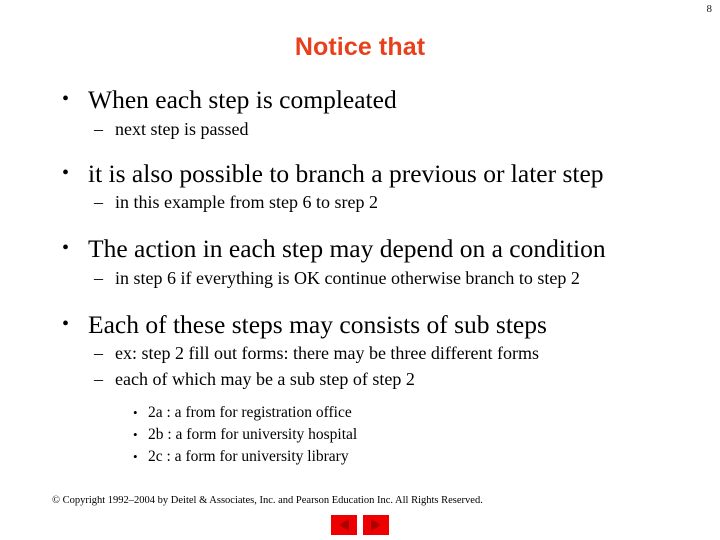  What do you see at coordinates (360, 47) in the screenshot?
I see `page-title: Notice that` at bounding box center [360, 47].